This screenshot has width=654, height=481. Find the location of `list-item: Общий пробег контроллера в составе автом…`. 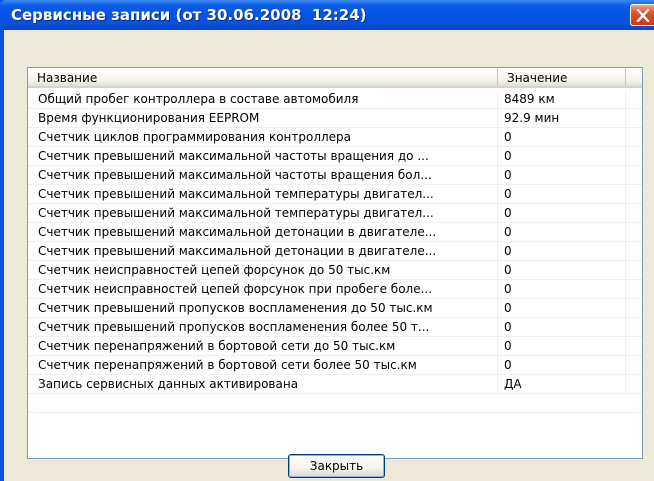

list-item: Общий пробег контроллера в составе автом… is located at coordinates (335, 99).